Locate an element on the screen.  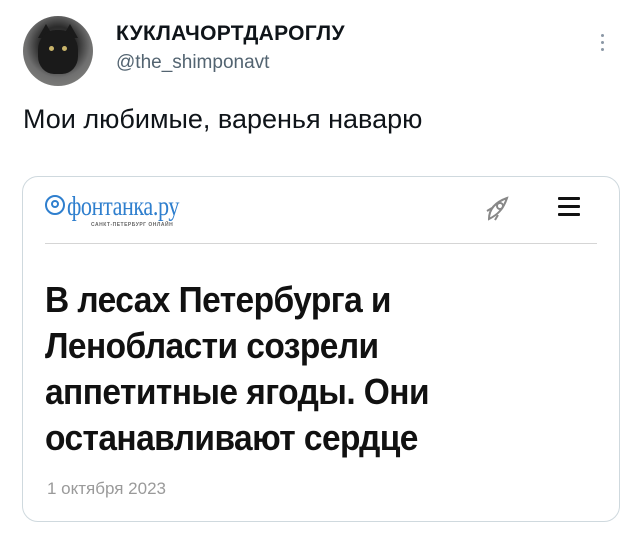
brand-name: фонтанка.ру is located at coordinates (123, 206).